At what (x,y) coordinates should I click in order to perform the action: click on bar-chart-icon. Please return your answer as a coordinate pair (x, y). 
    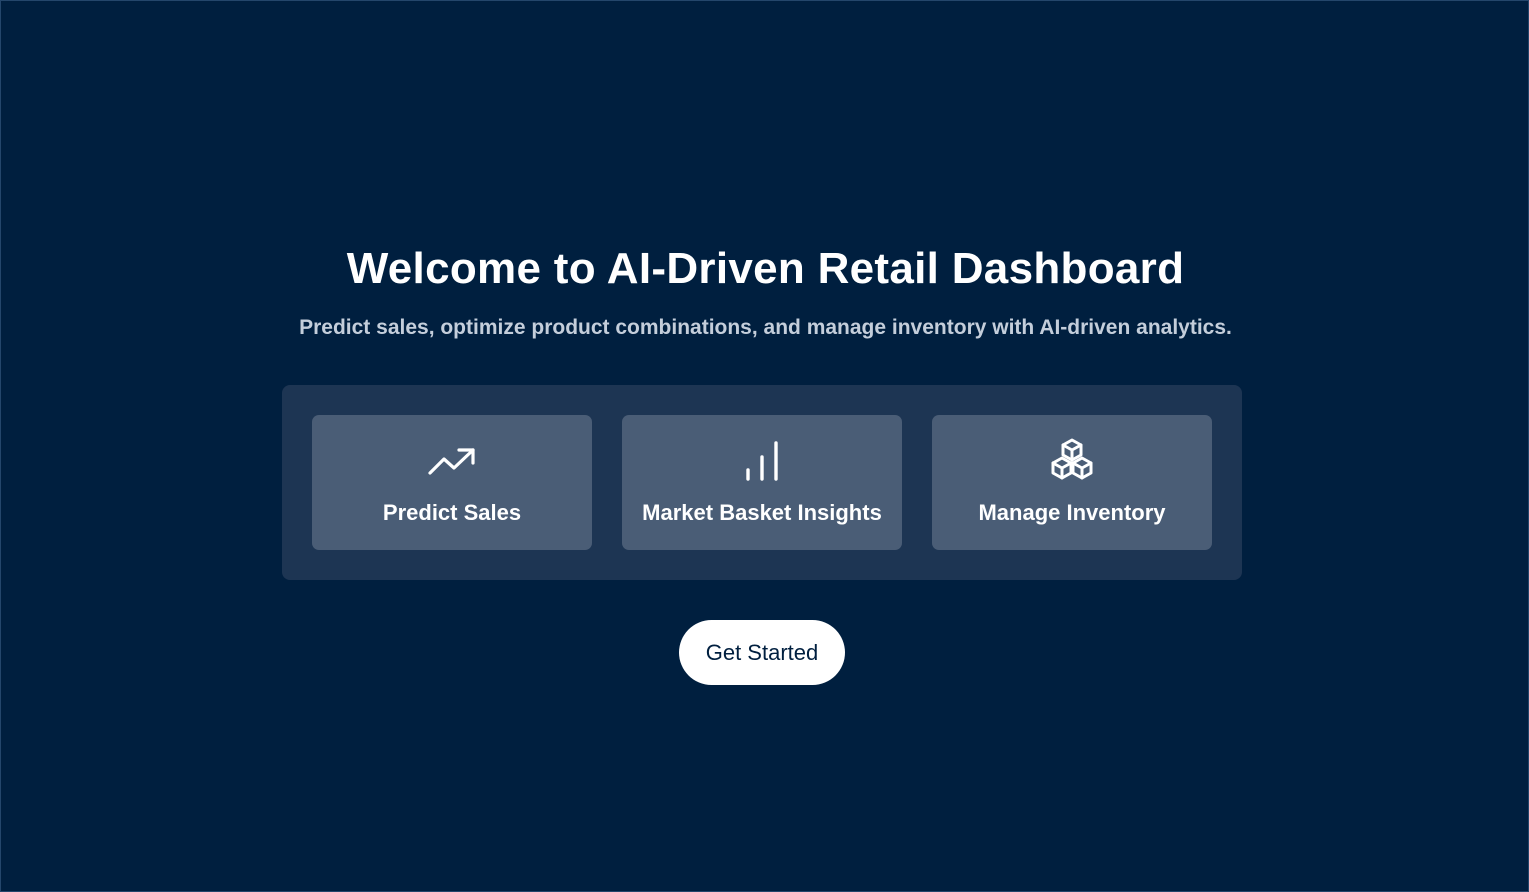
    Looking at the image, I should click on (762, 461).